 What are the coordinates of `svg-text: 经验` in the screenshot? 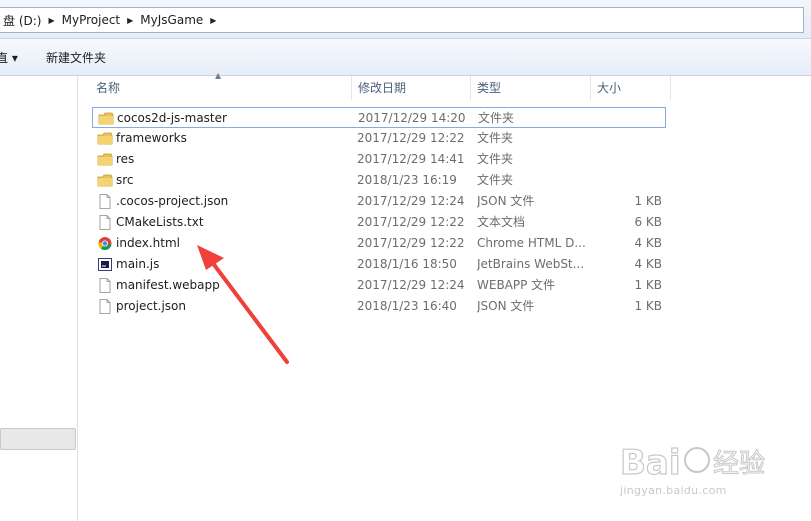 It's located at (739, 464).